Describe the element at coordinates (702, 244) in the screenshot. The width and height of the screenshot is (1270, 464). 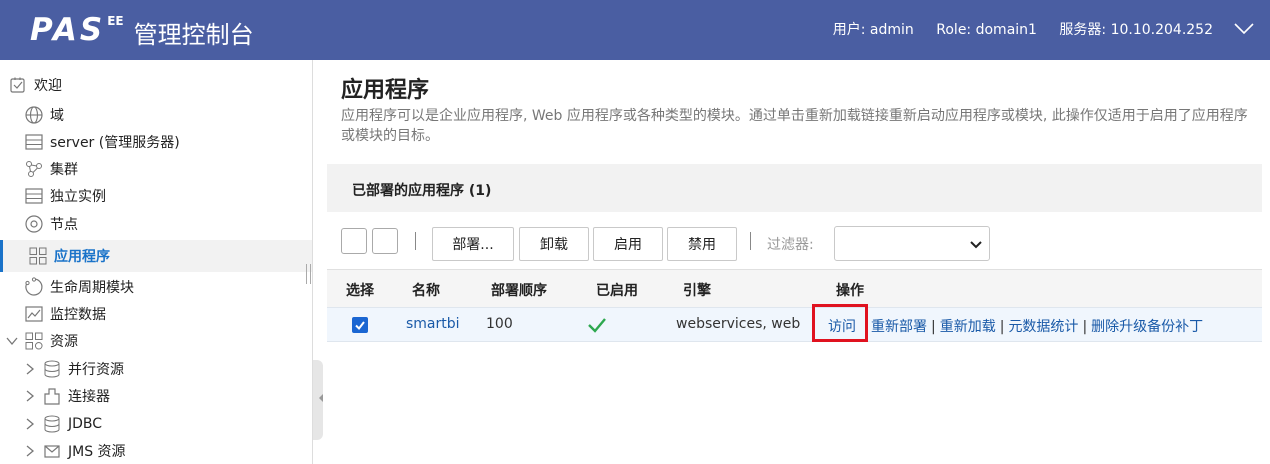
I see `disable-button: 禁用` at that location.